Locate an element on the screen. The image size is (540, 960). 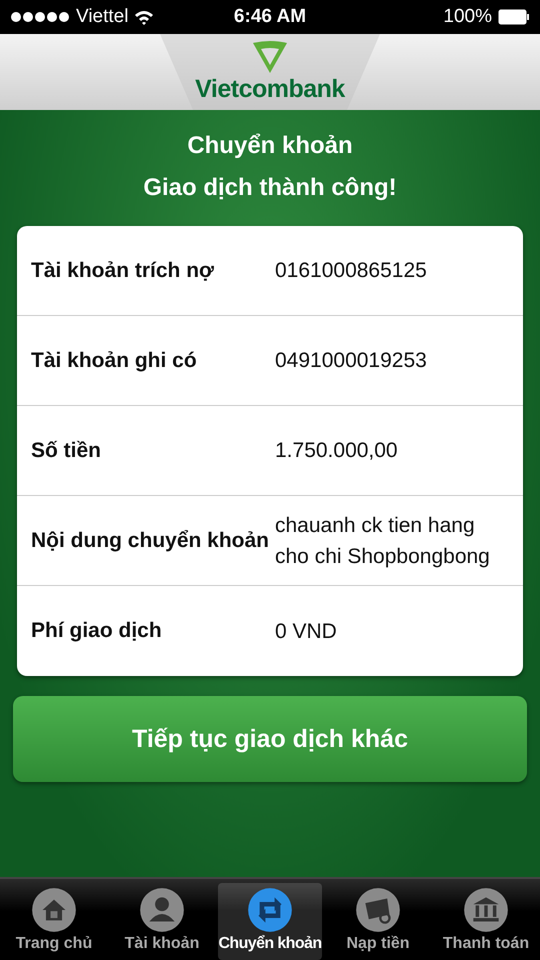
wifi-icon is located at coordinates (144, 17).